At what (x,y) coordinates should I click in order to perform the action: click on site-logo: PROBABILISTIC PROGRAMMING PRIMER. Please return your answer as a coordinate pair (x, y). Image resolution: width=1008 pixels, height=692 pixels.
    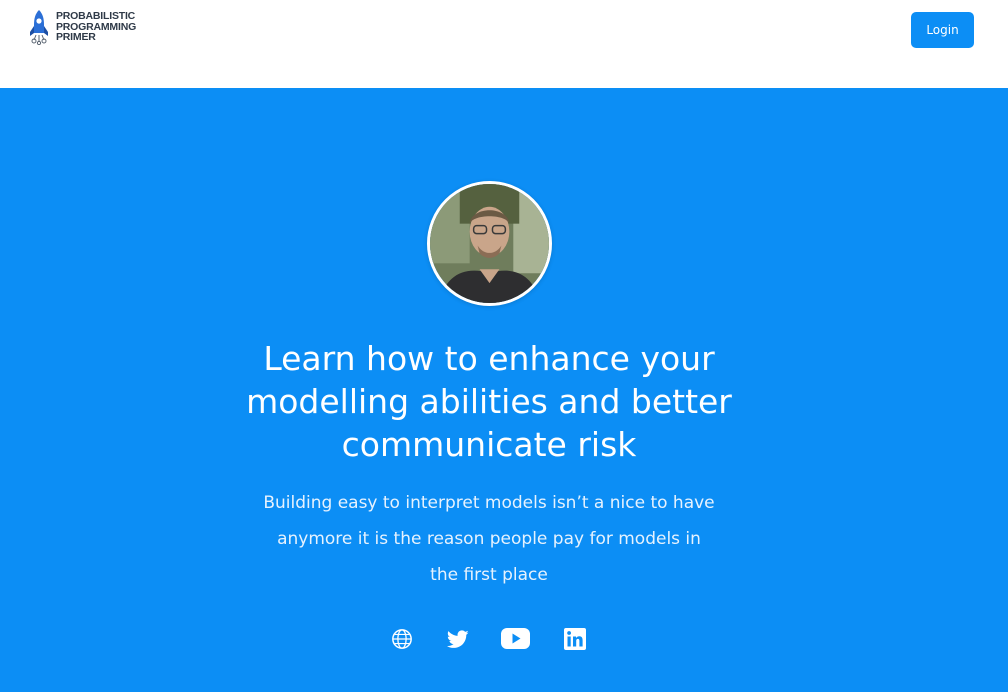
    Looking at the image, I should click on (82, 27).